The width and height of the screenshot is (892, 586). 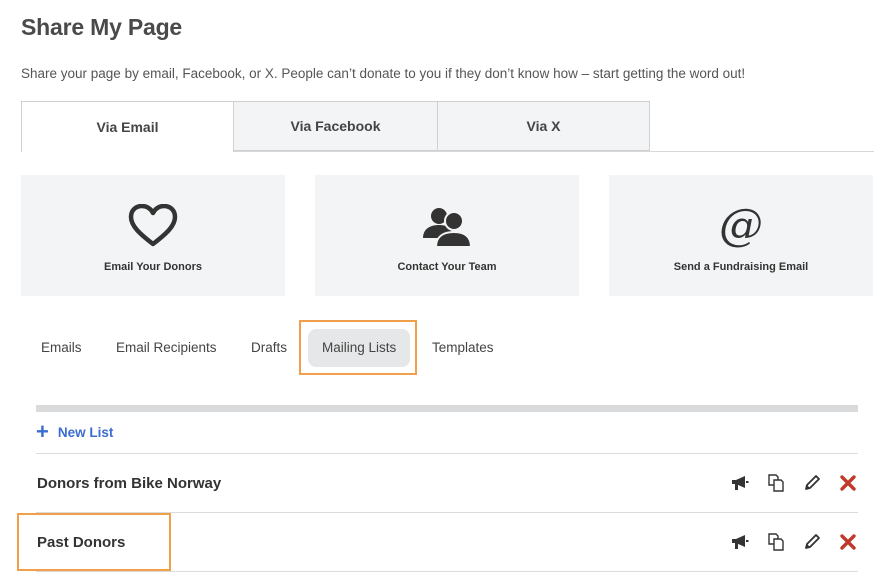 I want to click on tab-via-x: Via X, so click(x=543, y=126).